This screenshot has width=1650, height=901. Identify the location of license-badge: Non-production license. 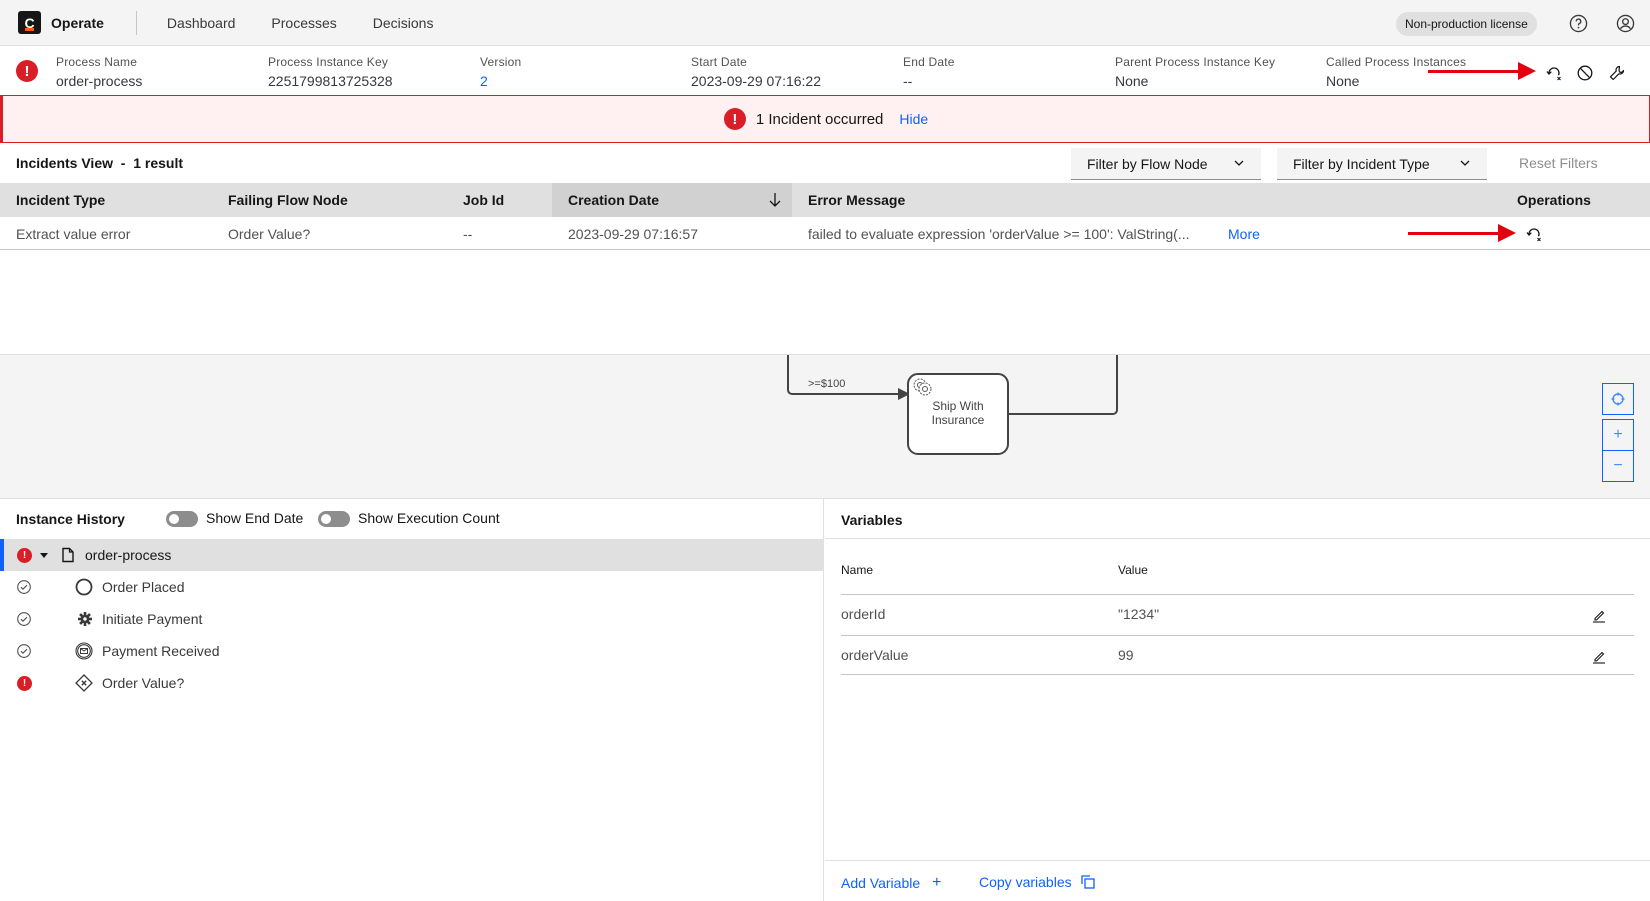
(1466, 24).